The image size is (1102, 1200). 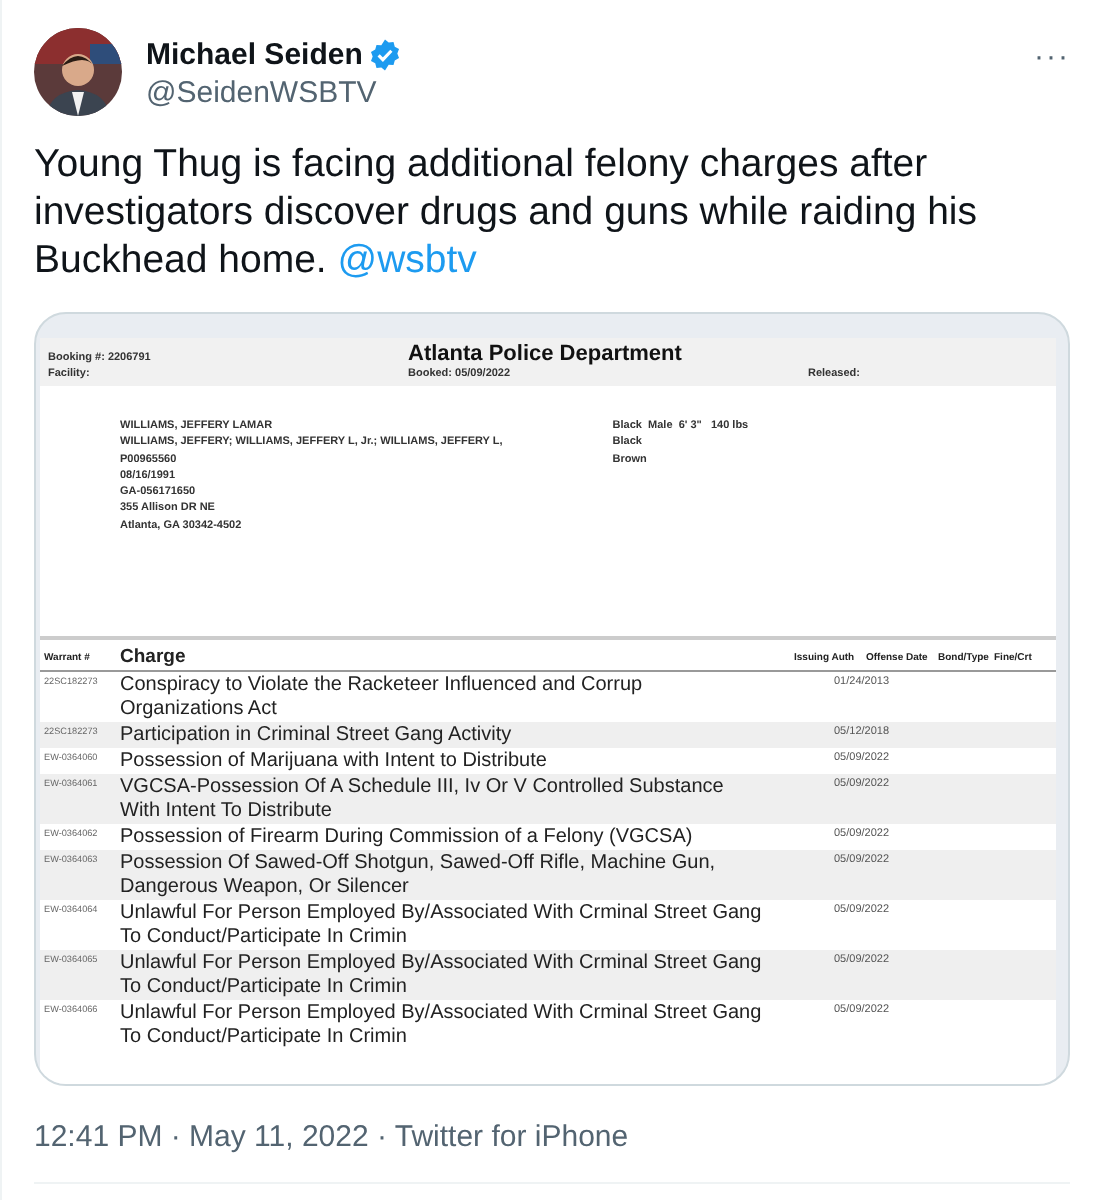 I want to click on author-handle: @SeidenWSBTV, so click(x=578, y=93).